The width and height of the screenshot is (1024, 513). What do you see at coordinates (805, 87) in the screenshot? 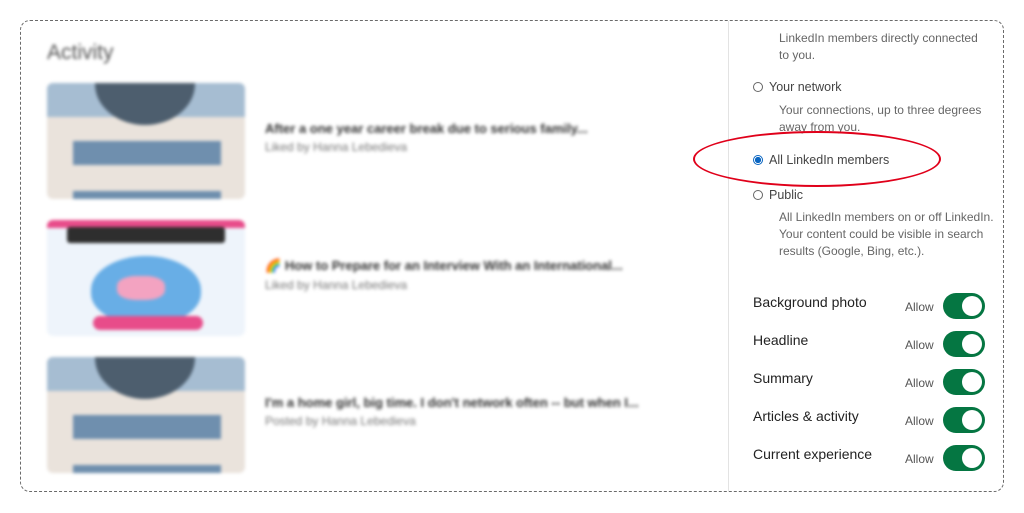
I see `radio-label: Your network` at bounding box center [805, 87].